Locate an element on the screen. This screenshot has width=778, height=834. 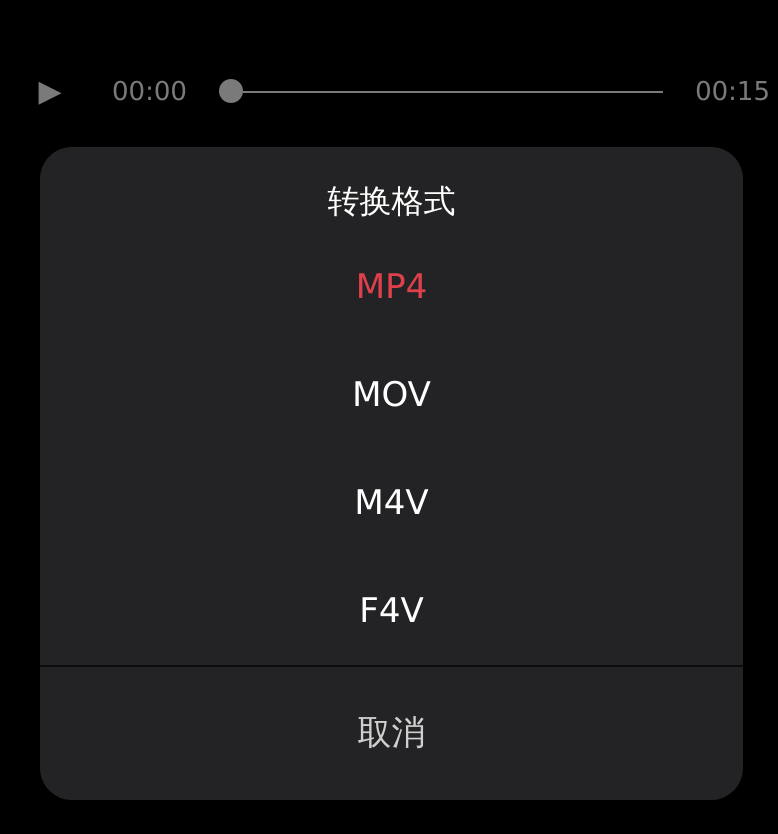
format-option: MOV is located at coordinates (391, 395).